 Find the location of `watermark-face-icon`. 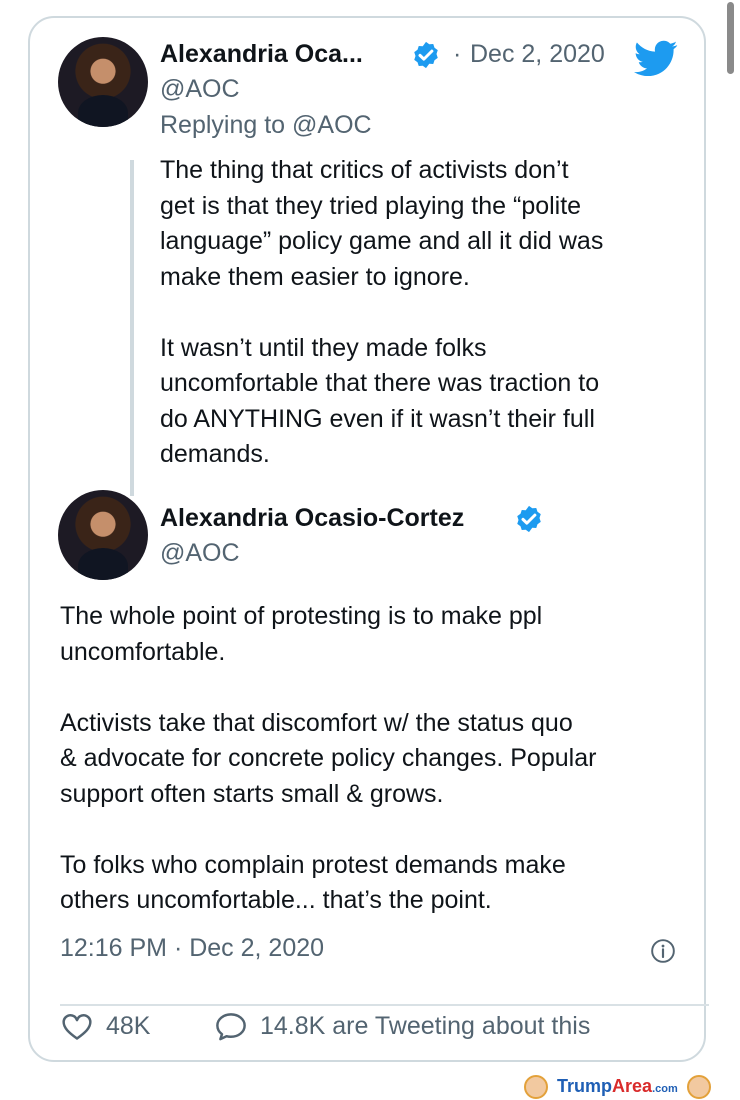

watermark-face-icon is located at coordinates (536, 1087).